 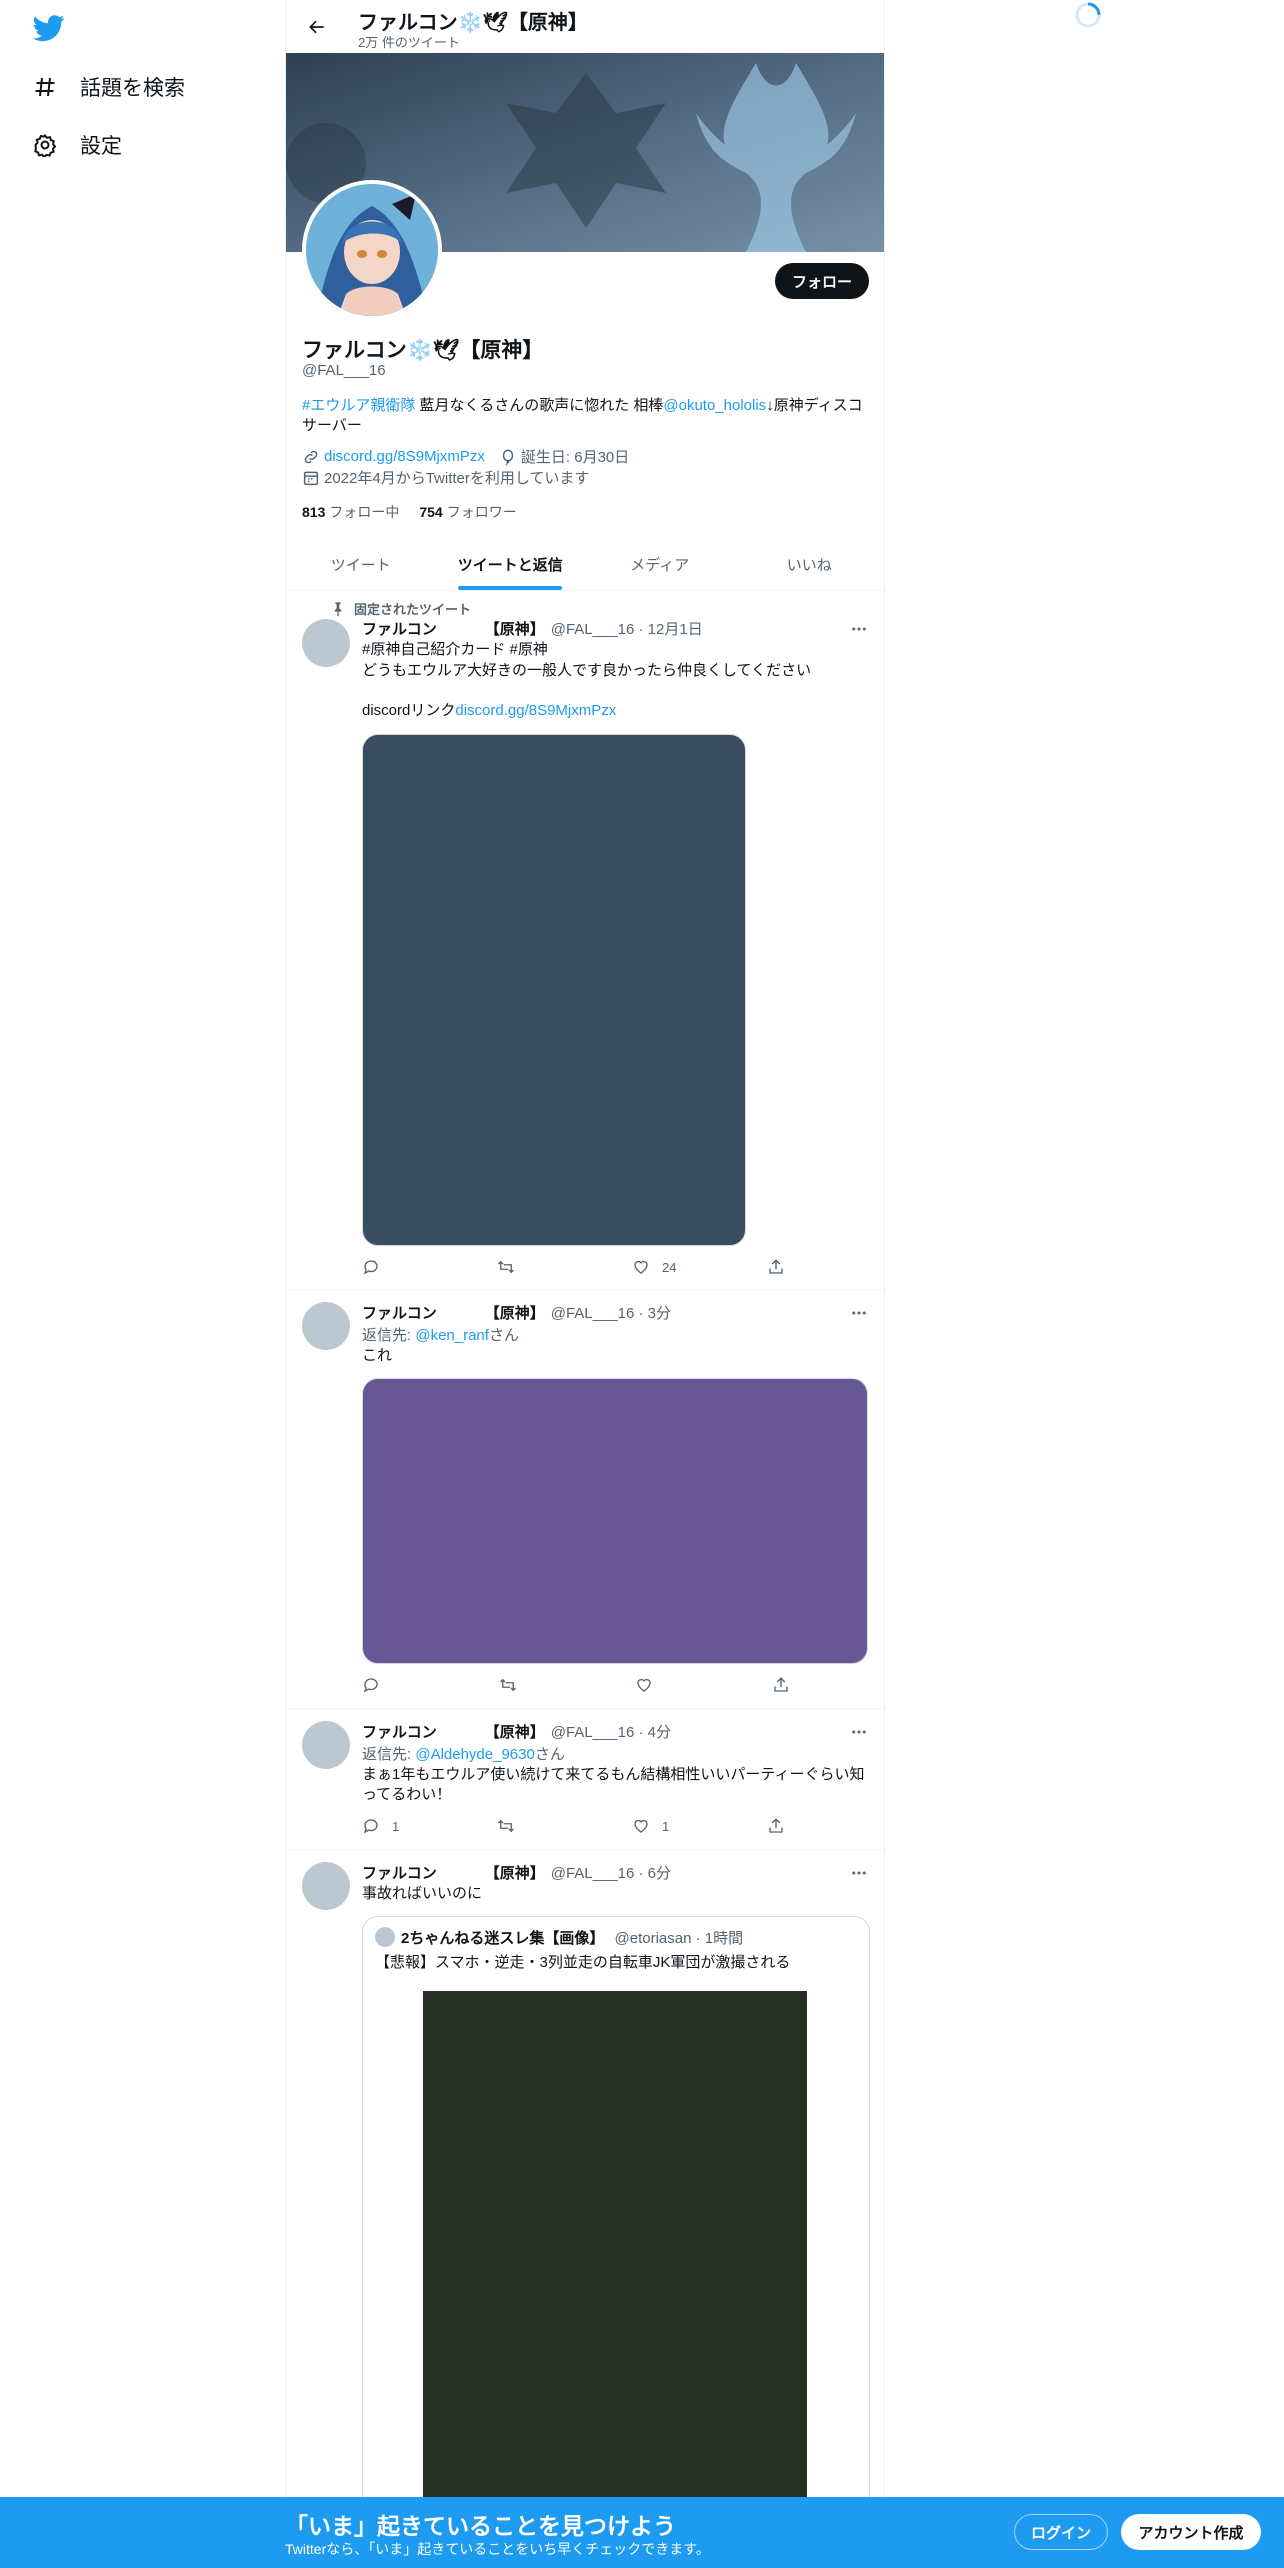 I want to click on pin-icon, so click(x=338, y=609).